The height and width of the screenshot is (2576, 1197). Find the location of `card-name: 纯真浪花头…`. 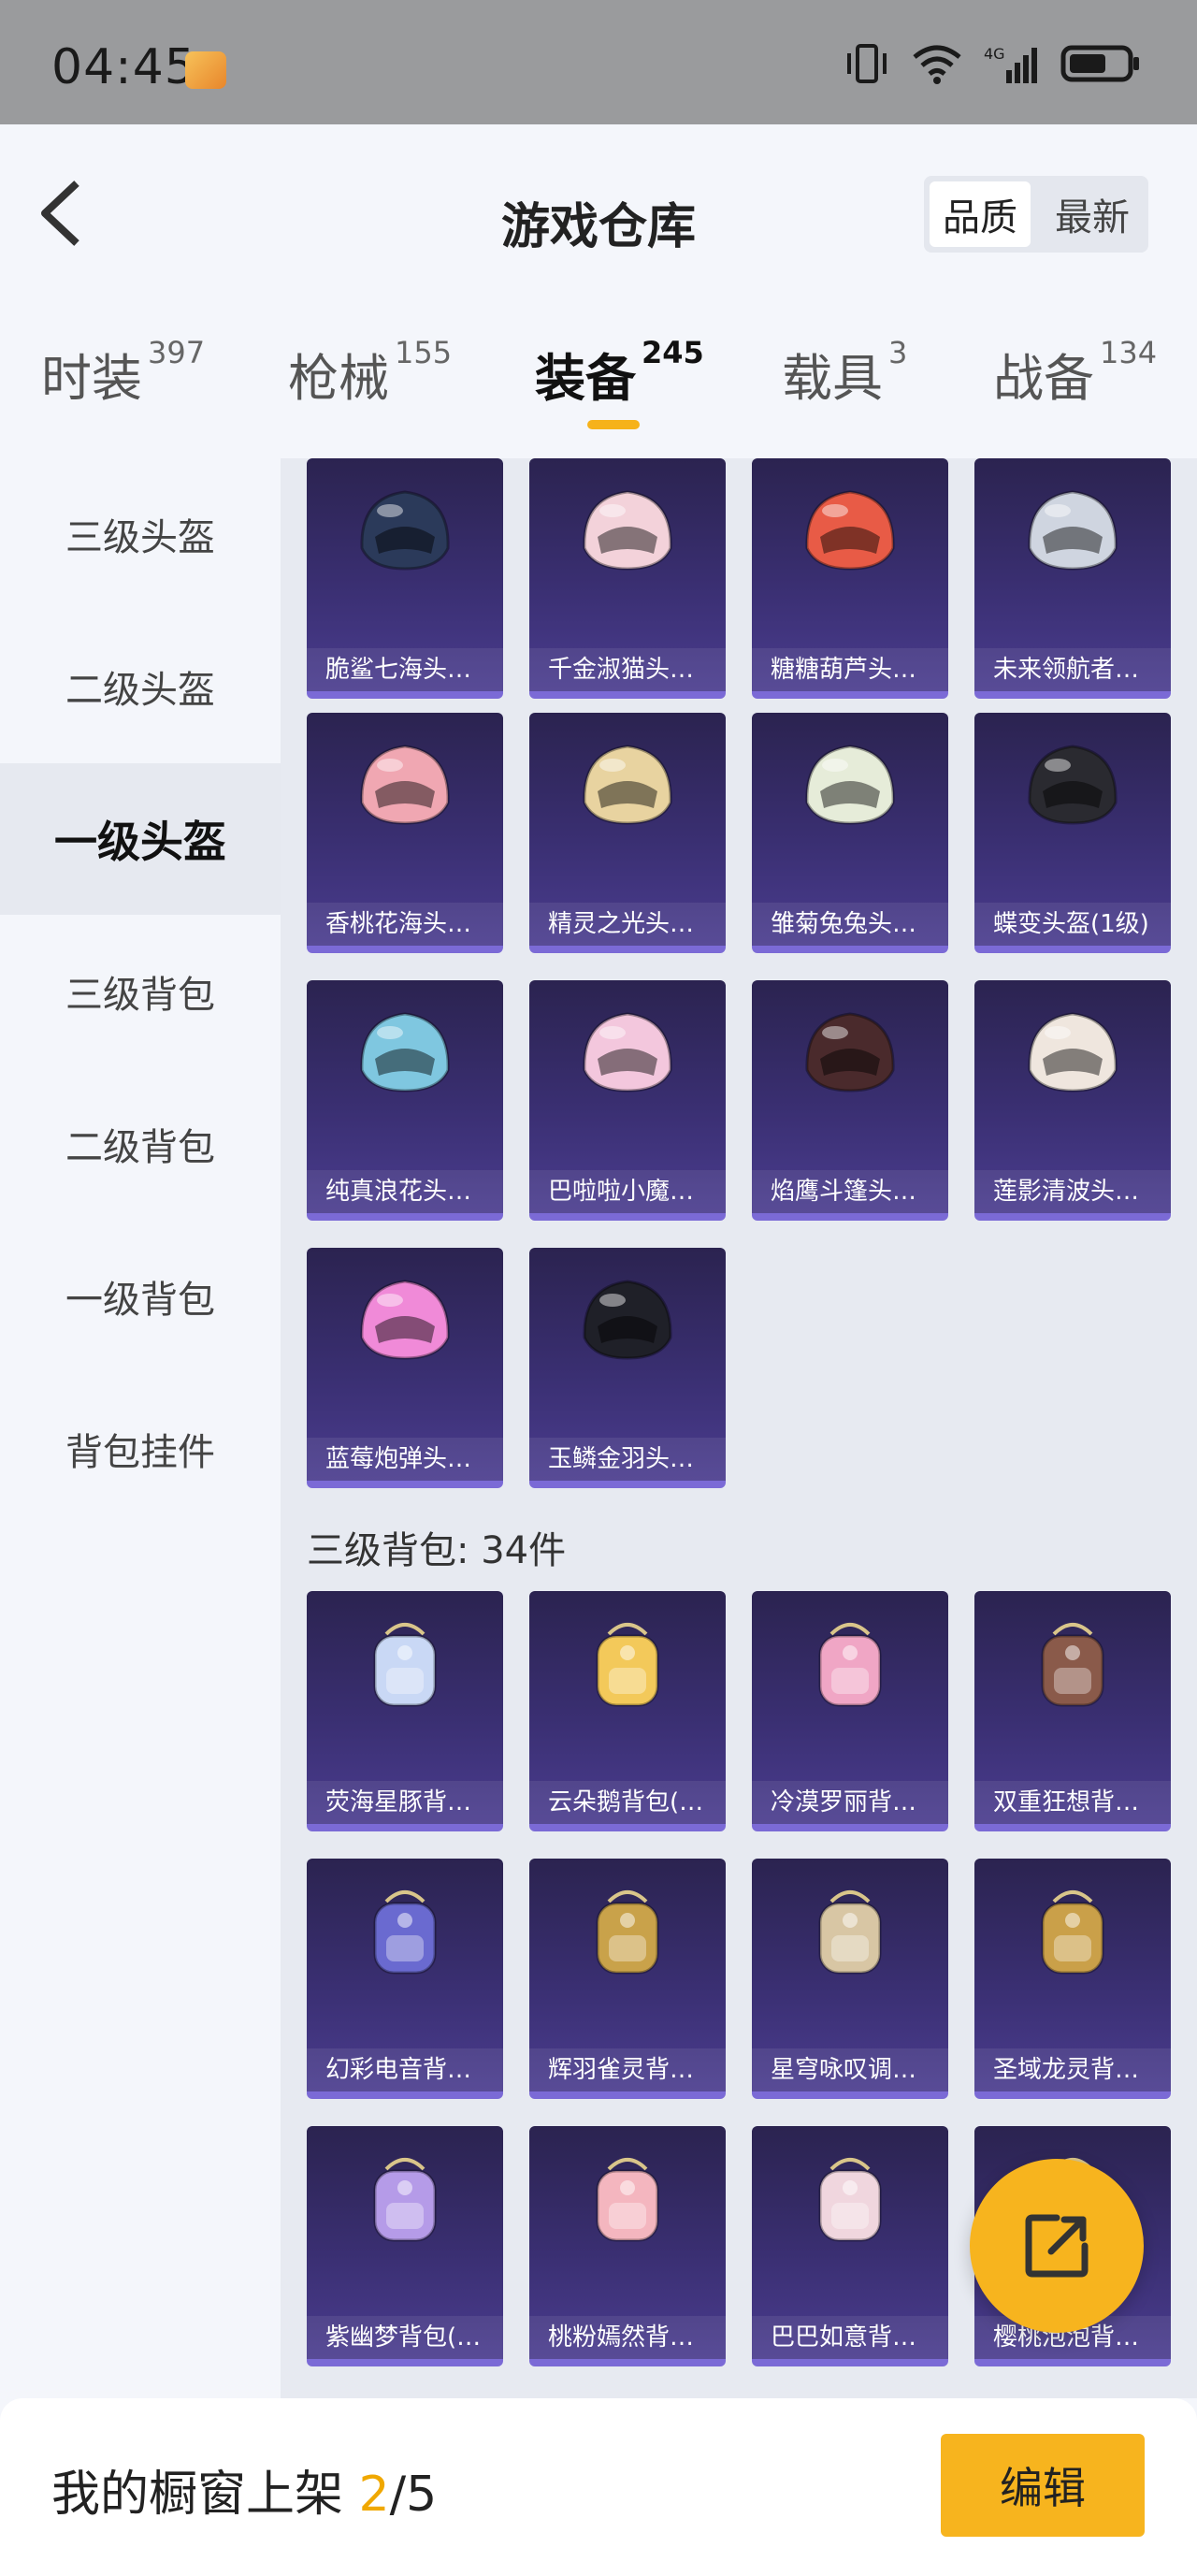

card-name: 纯真浪花头… is located at coordinates (405, 1191).